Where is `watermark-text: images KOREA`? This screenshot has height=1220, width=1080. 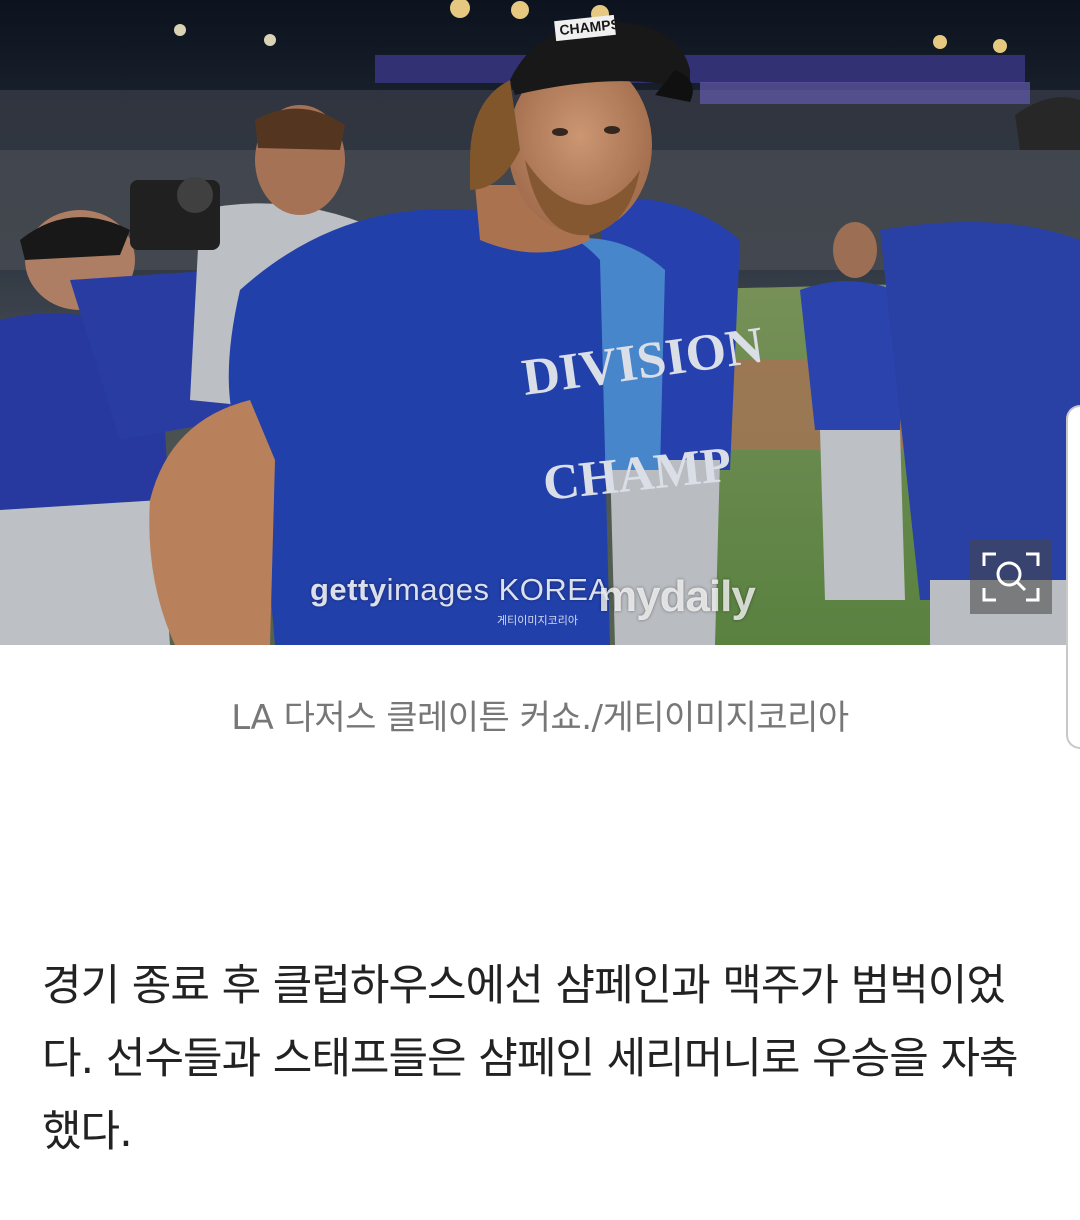 watermark-text: images KOREA is located at coordinates (498, 589).